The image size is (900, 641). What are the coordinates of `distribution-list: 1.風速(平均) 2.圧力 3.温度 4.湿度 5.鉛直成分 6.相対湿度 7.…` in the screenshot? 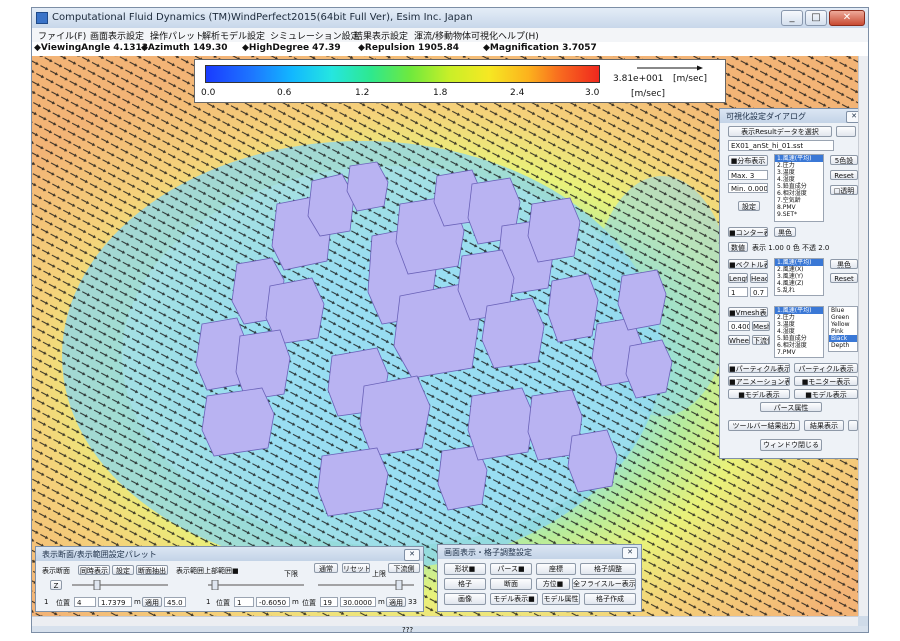 It's located at (799, 188).